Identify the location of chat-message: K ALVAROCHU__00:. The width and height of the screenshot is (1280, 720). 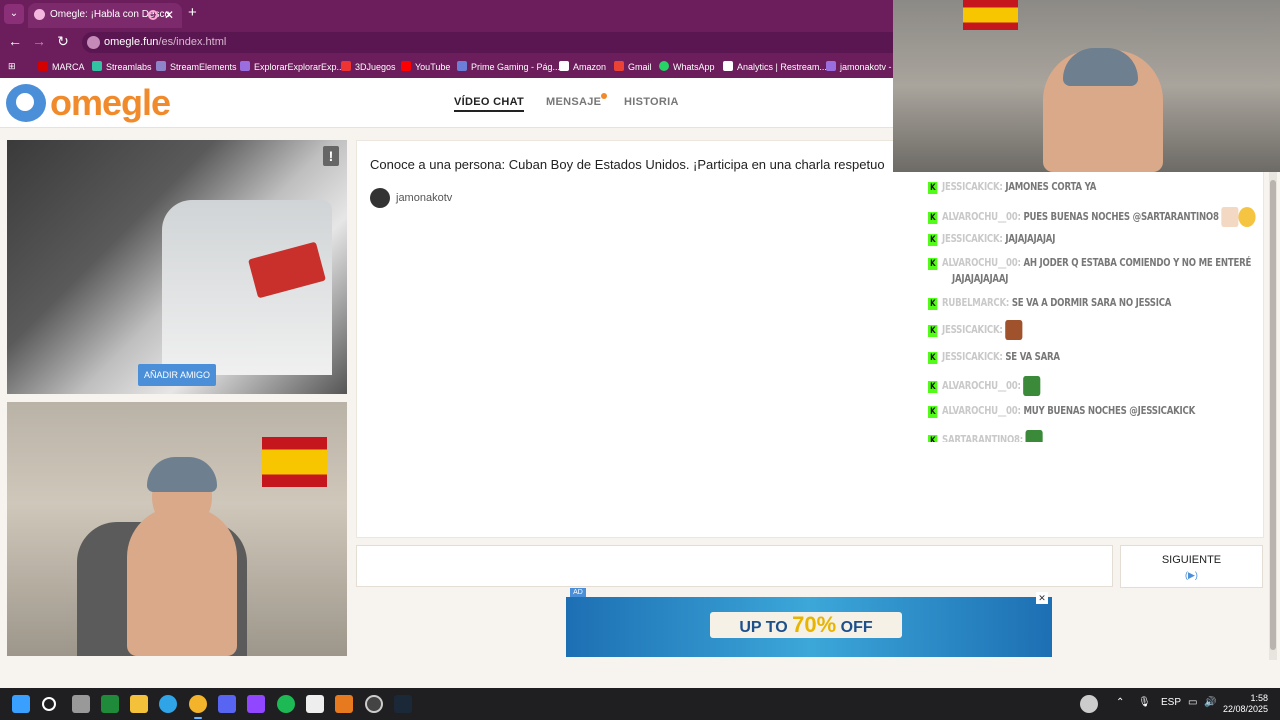
(984, 386).